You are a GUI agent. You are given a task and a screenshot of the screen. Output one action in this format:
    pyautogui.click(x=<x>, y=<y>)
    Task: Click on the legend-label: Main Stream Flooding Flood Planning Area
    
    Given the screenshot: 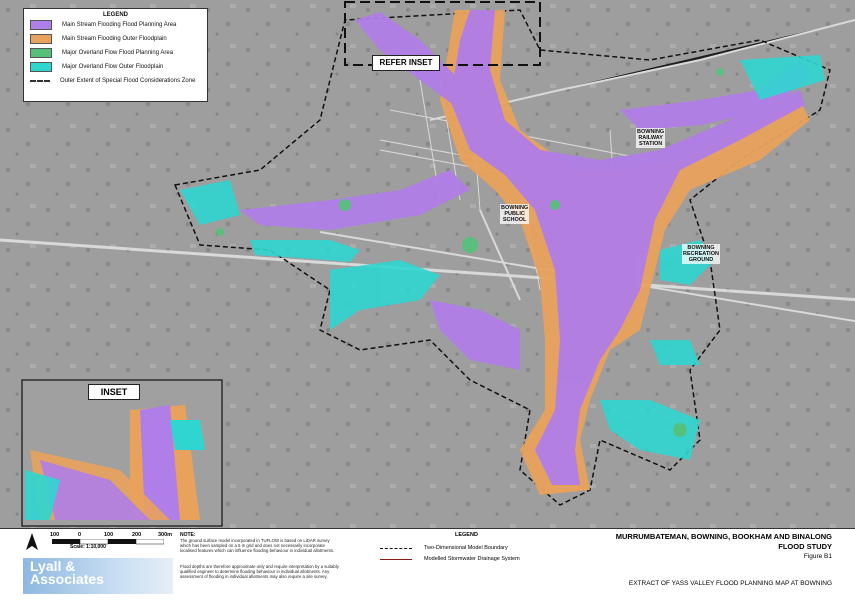 What is the action you would take?
    pyautogui.click(x=119, y=25)
    